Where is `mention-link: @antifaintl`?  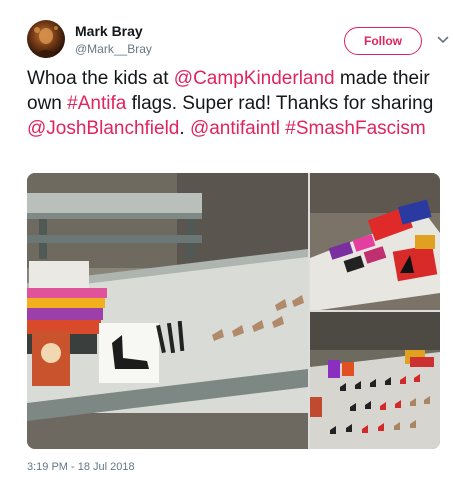 mention-link: @antifaintl is located at coordinates (235, 128).